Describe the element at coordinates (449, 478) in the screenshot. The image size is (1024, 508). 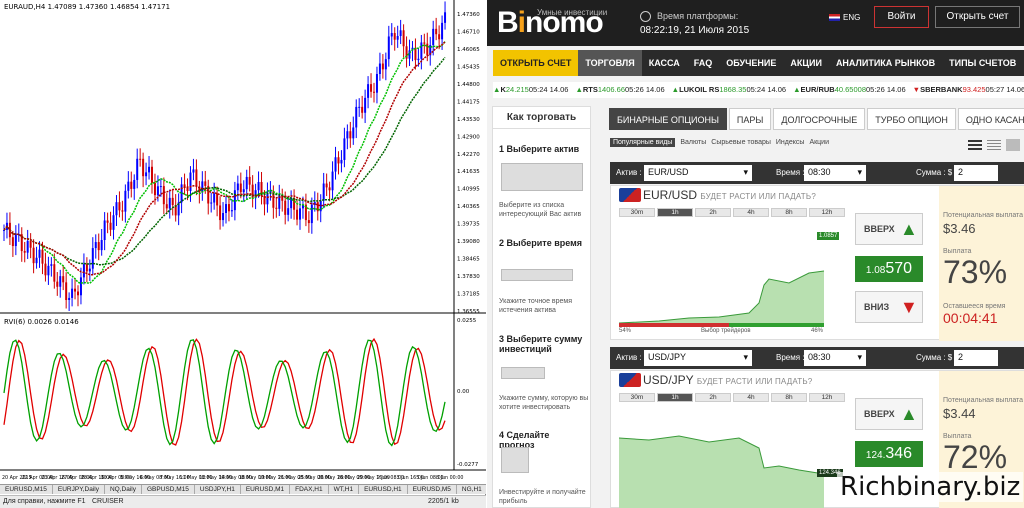
I see `date-tick-label: 8 Jun 00:00` at that location.